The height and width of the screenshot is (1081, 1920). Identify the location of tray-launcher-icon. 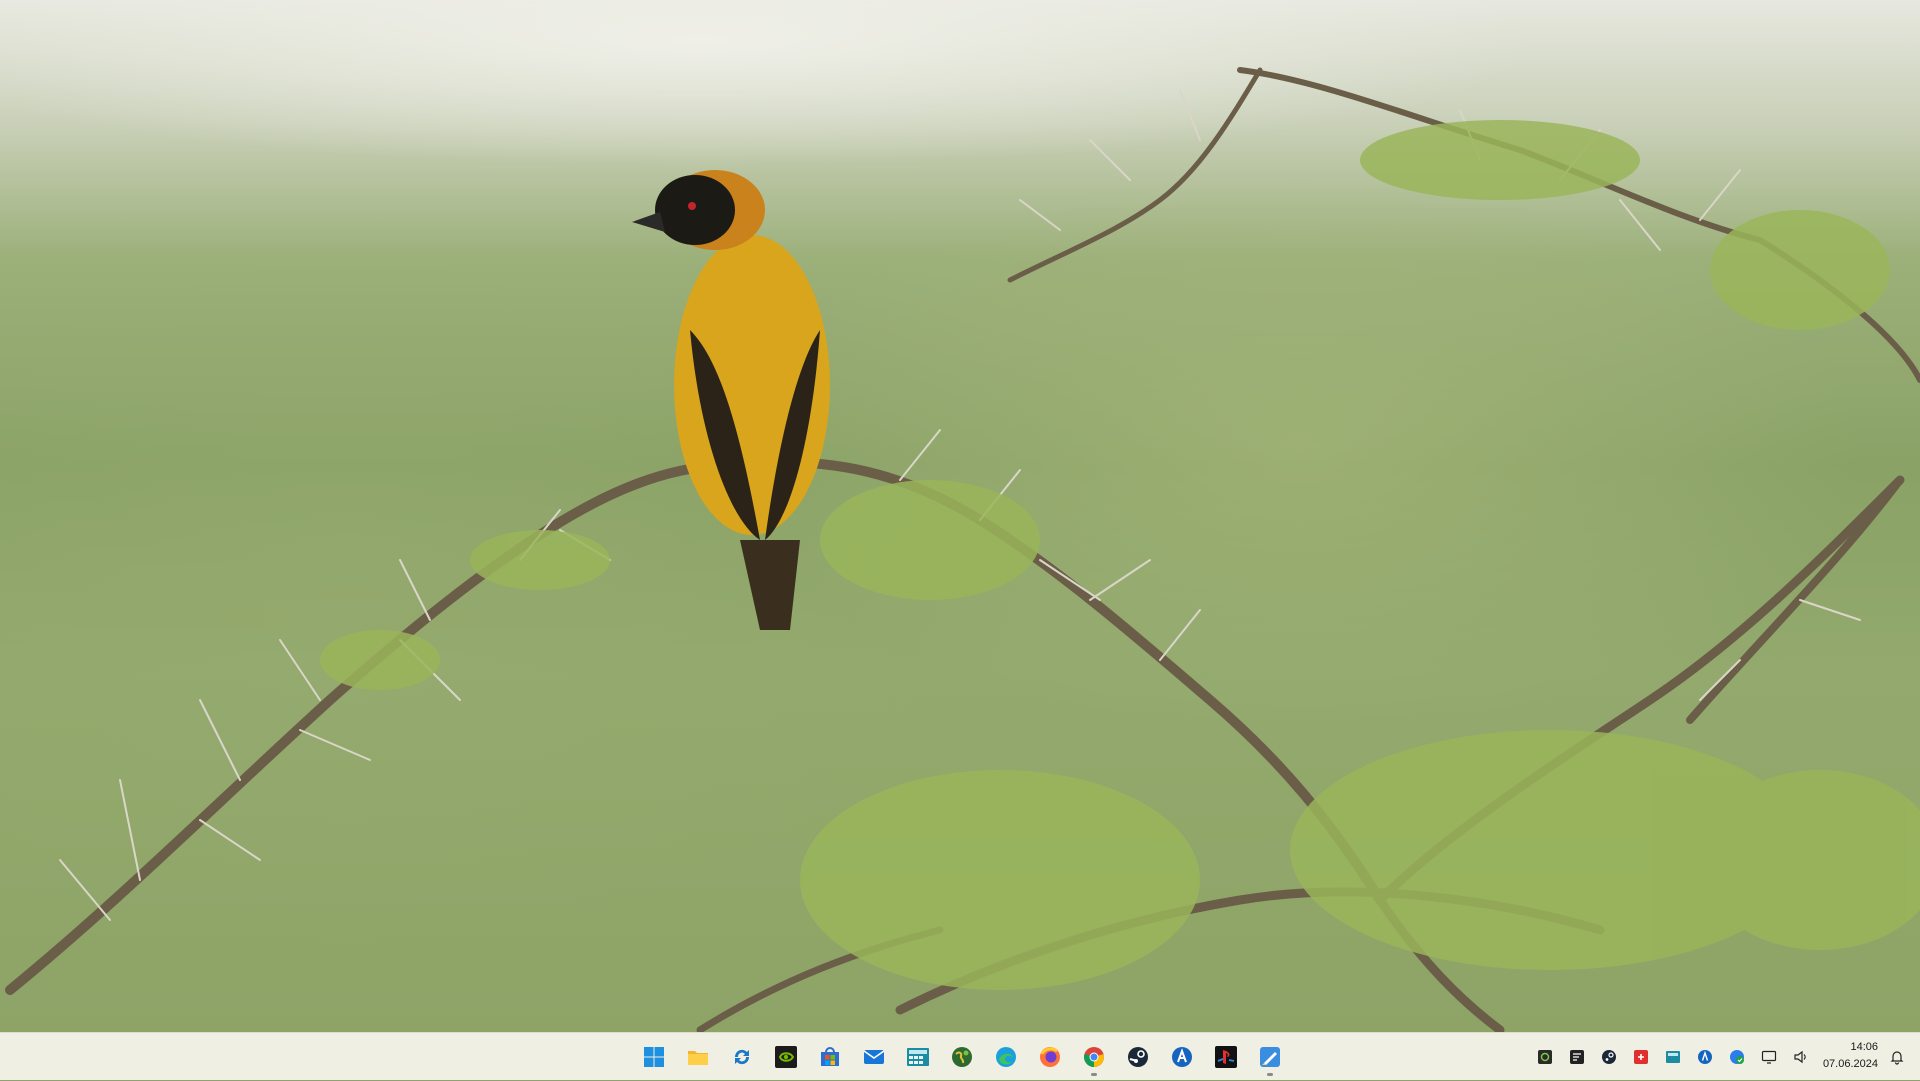
(1705, 1057).